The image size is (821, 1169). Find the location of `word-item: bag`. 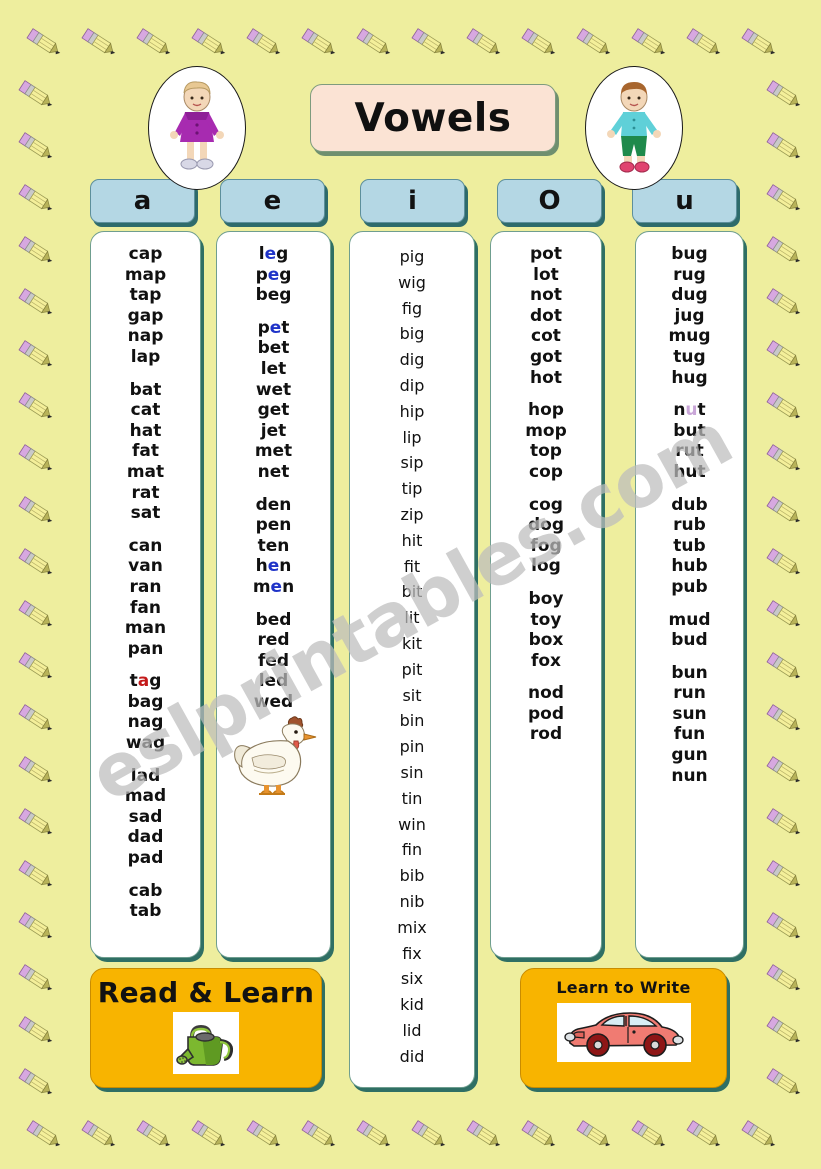

word-item: bag is located at coordinates (145, 701).